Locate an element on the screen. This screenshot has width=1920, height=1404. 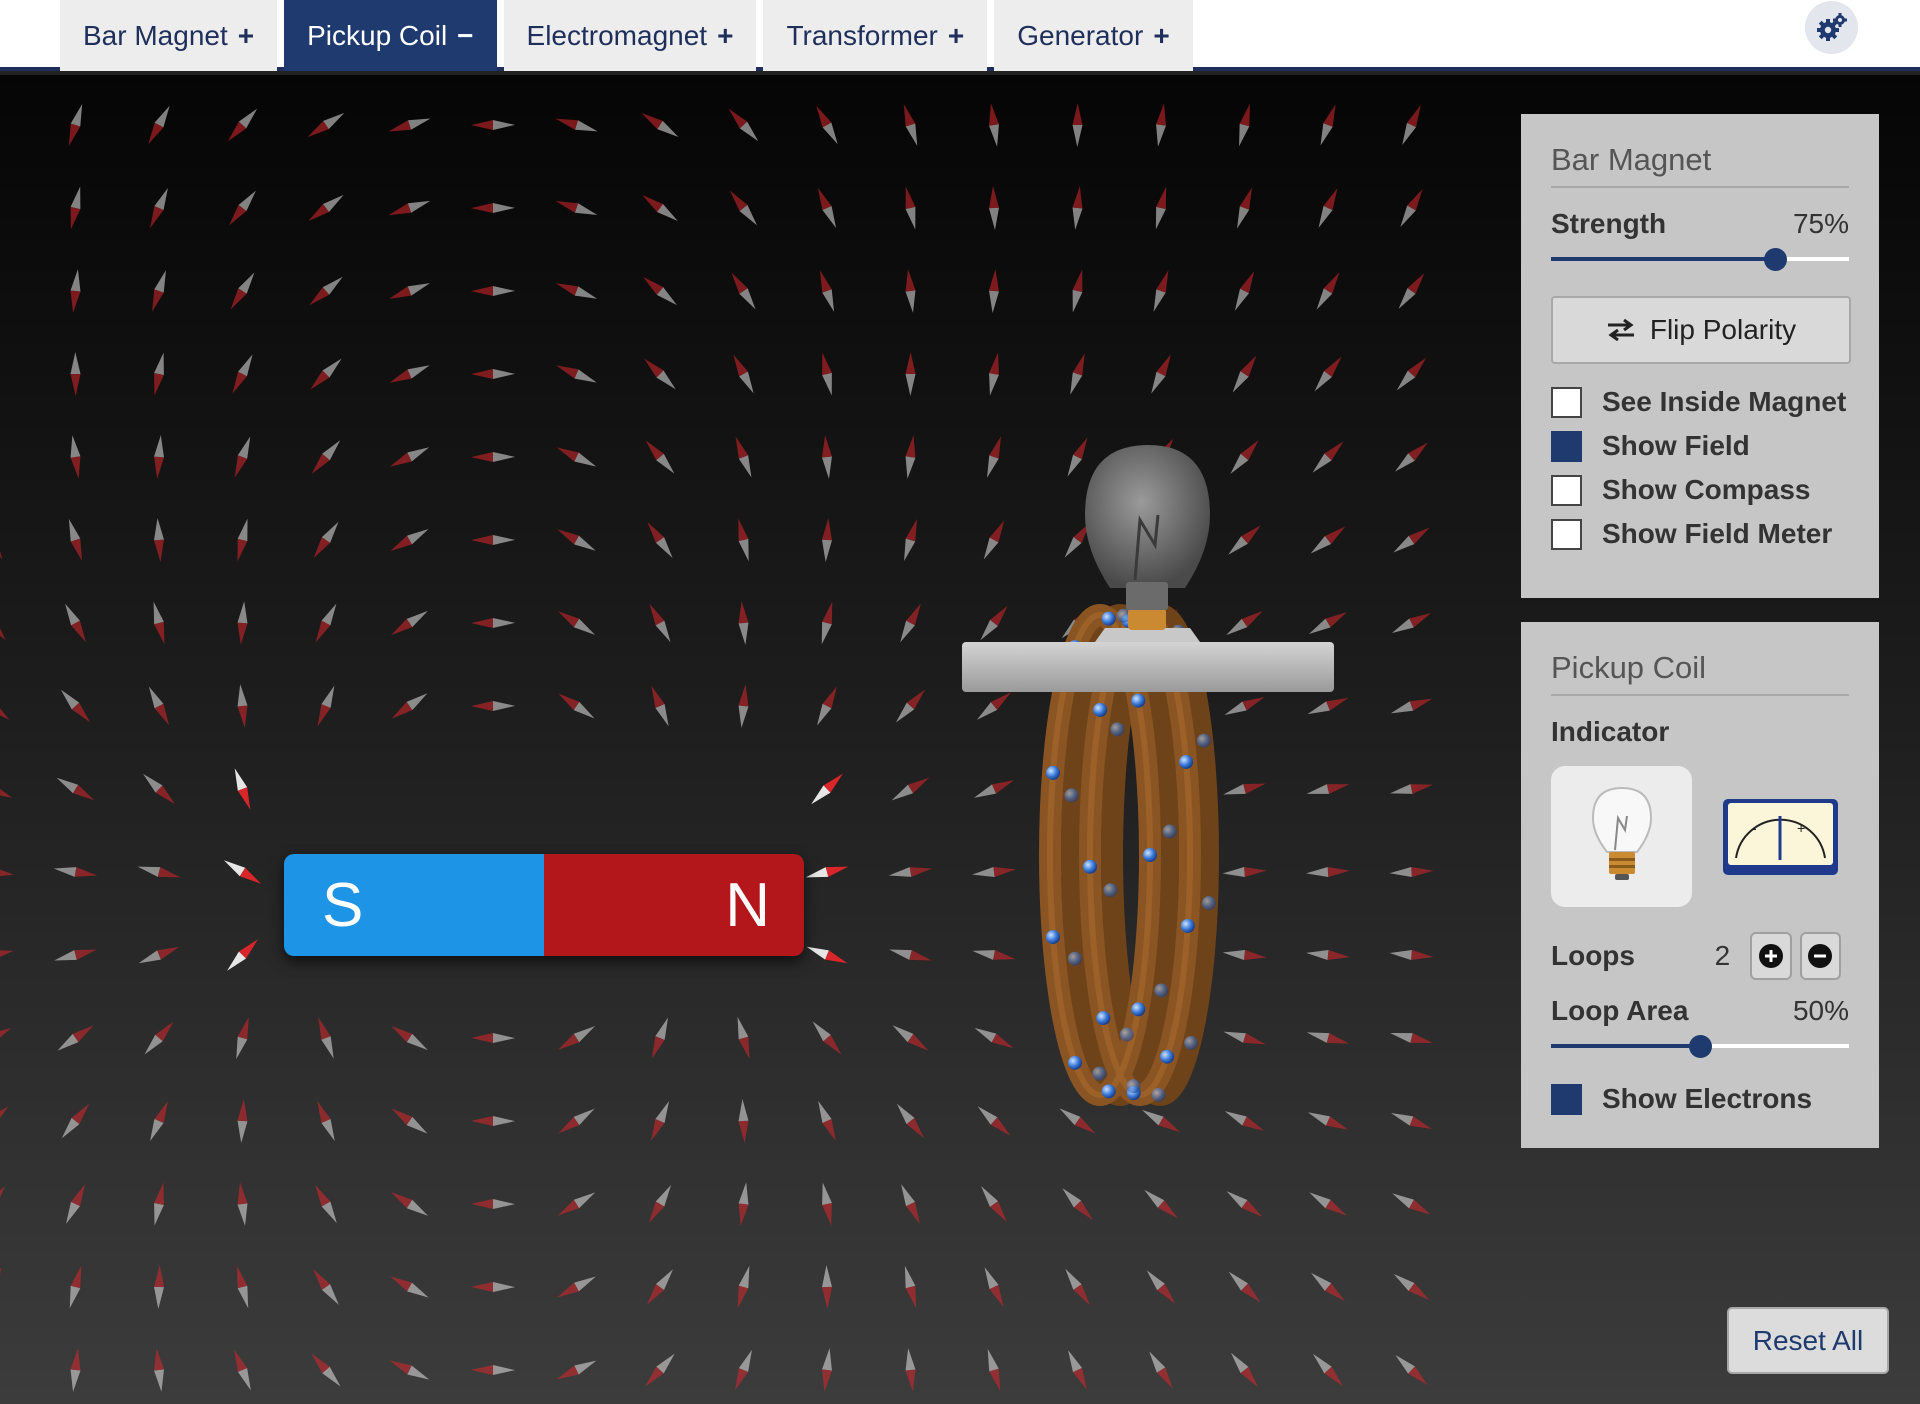
tab-transformer: Transformer + is located at coordinates (875, 35).